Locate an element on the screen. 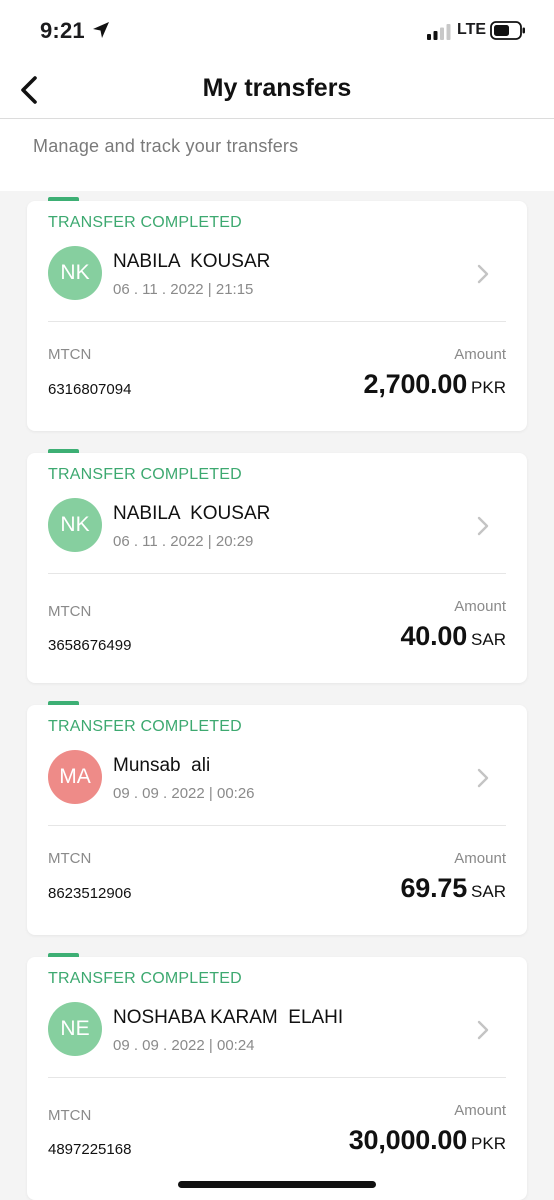 This screenshot has width=554, height=1200. network-label: LTE is located at coordinates (472, 29).